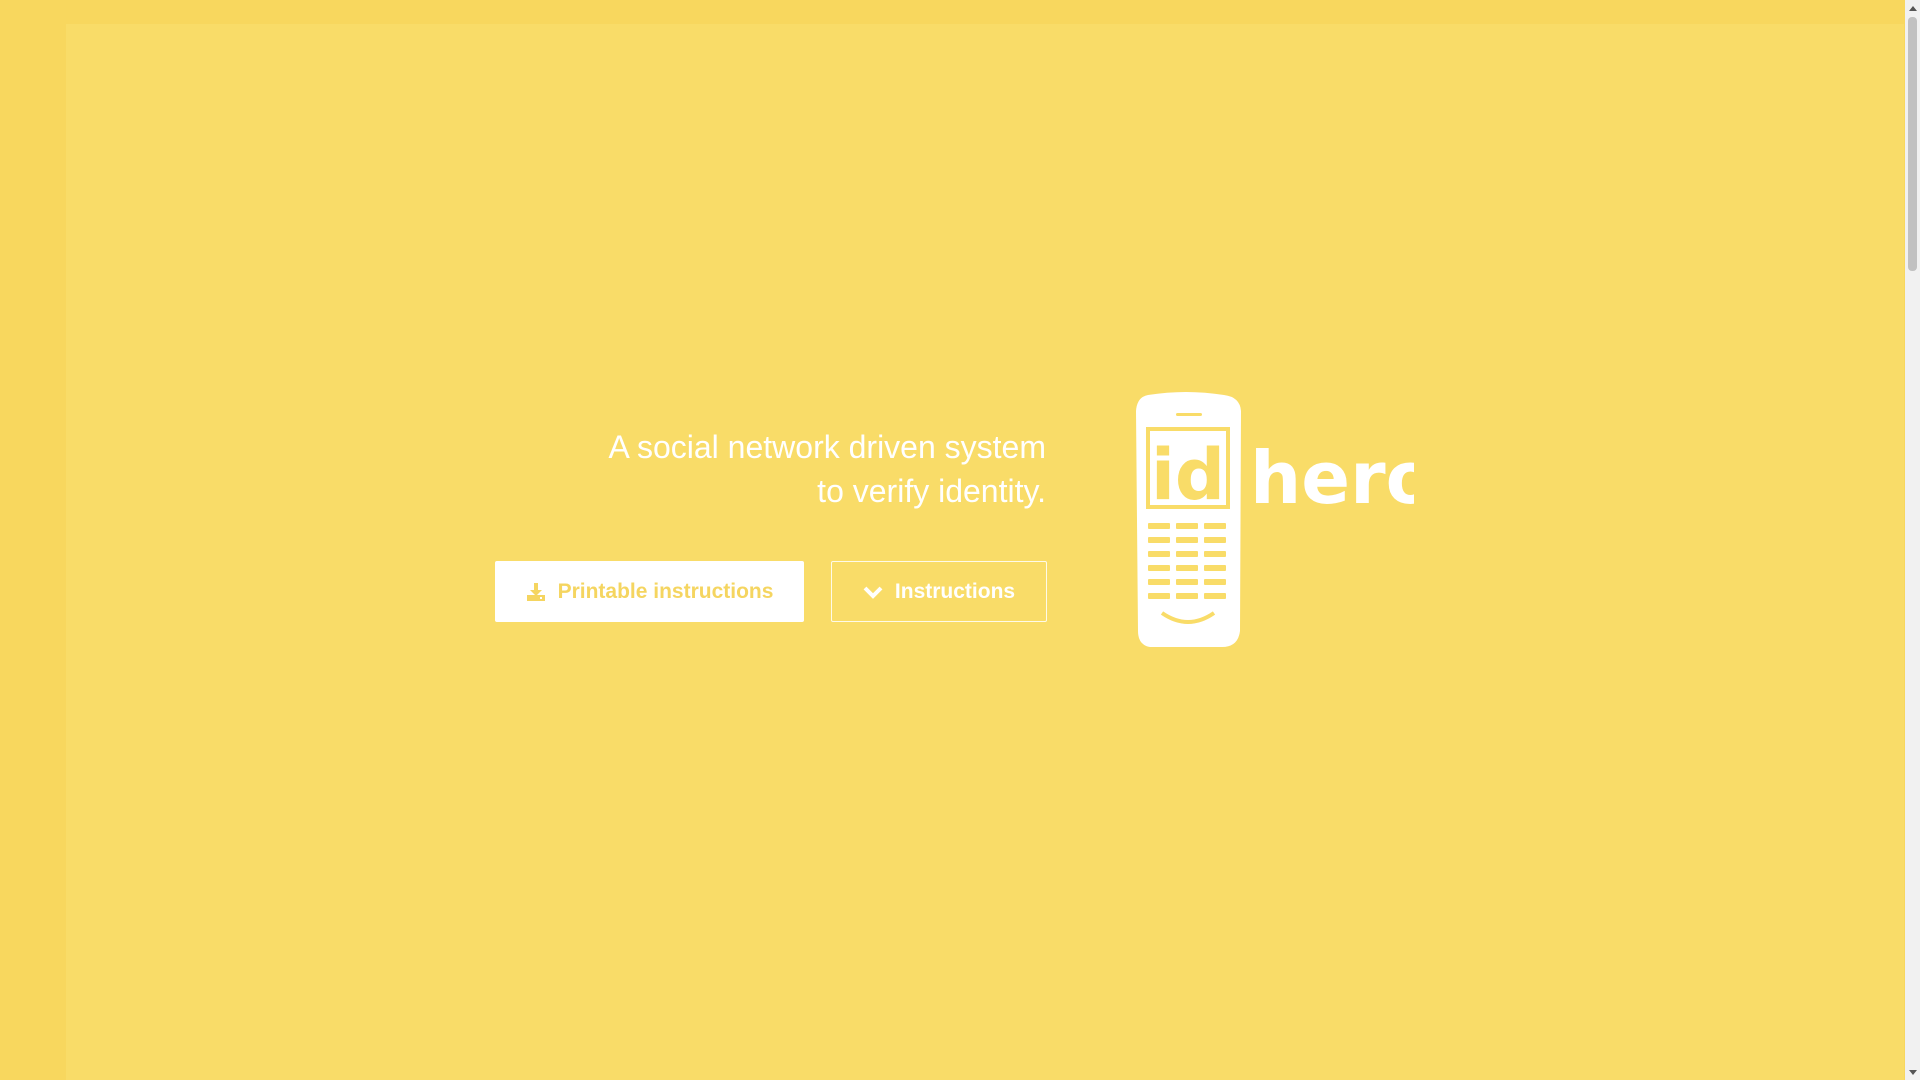 The width and height of the screenshot is (1920, 1080). What do you see at coordinates (827, 447) in the screenshot?
I see `tagline-line-1: A social network driven system` at bounding box center [827, 447].